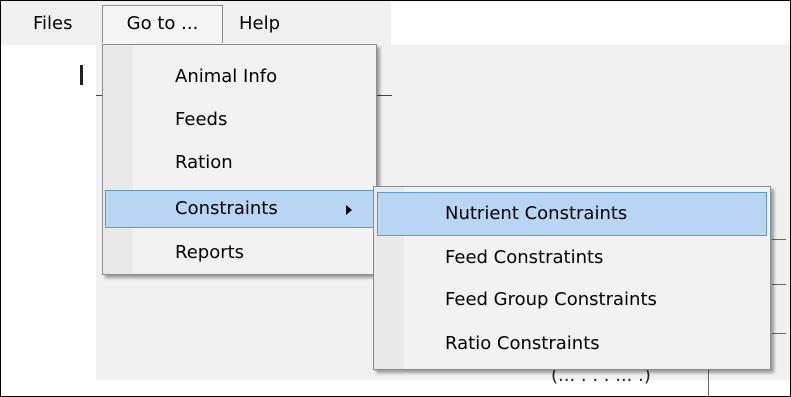  What do you see at coordinates (201, 119) in the screenshot?
I see `menu-item-label: Feeds` at bounding box center [201, 119].